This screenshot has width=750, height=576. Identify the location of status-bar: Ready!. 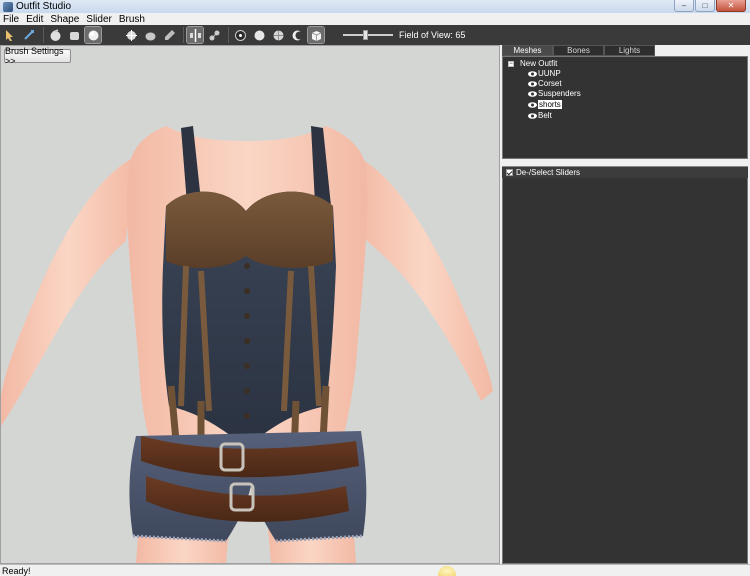
(375, 570).